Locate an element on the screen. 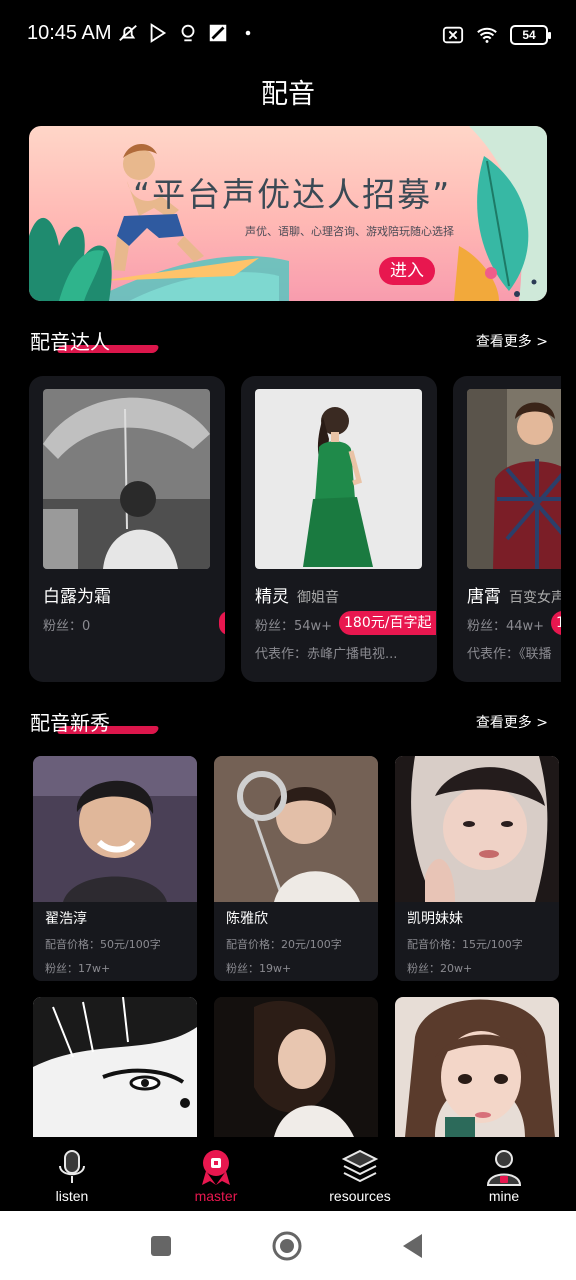 The width and height of the screenshot is (576, 1280). talent-card: 唐霄 百变女声 粉丝：44w+ 1 代表作：《联播 is located at coordinates (507, 529).